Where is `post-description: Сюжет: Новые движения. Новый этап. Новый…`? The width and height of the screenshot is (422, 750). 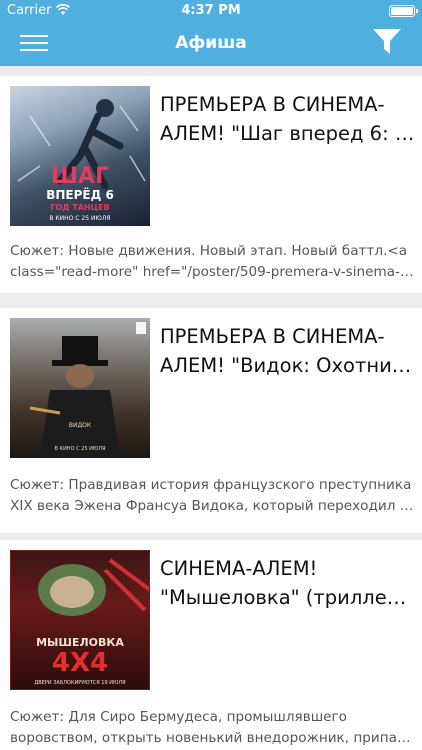 post-description: Сюжет: Новые движения. Новый этап. Новый… is located at coordinates (212, 262).